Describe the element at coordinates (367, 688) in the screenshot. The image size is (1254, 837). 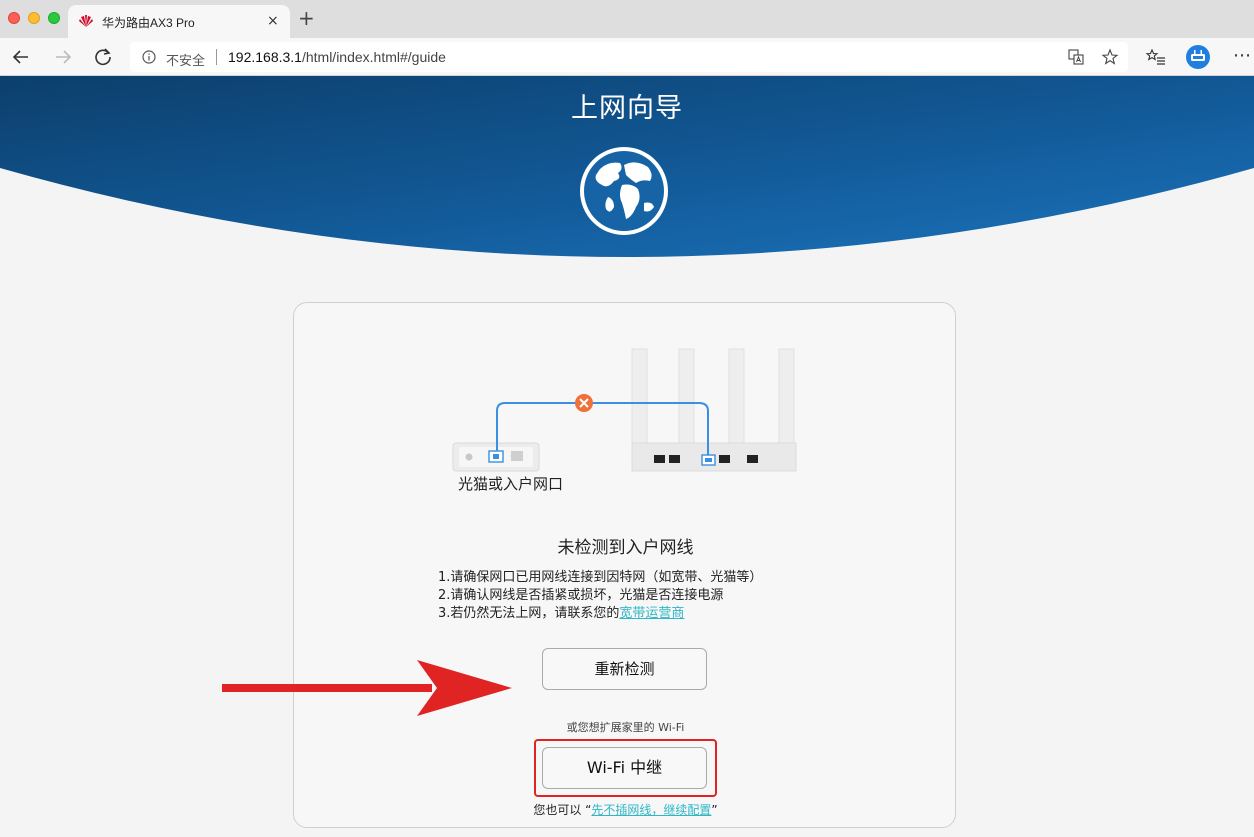
I see `annotation-arrow-icon` at that location.